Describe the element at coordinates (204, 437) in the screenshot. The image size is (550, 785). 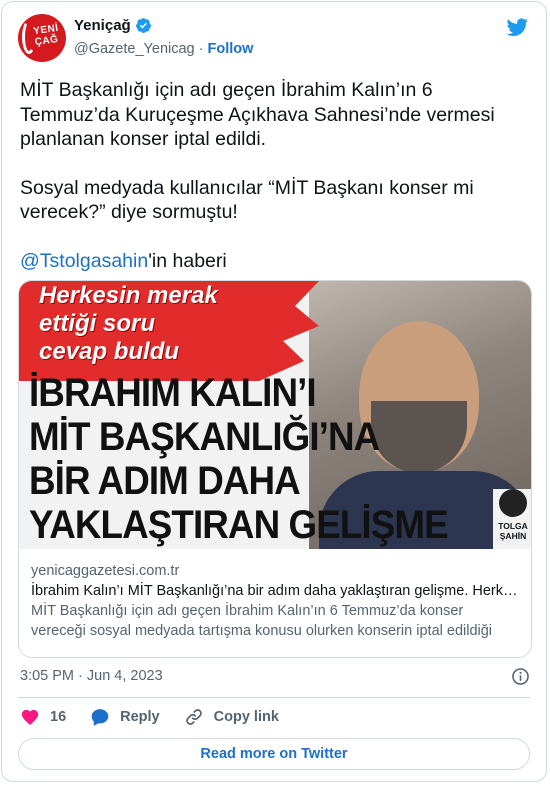
I see `image-headline-big-2: MİT BAŞKANLIĞI’NA` at that location.